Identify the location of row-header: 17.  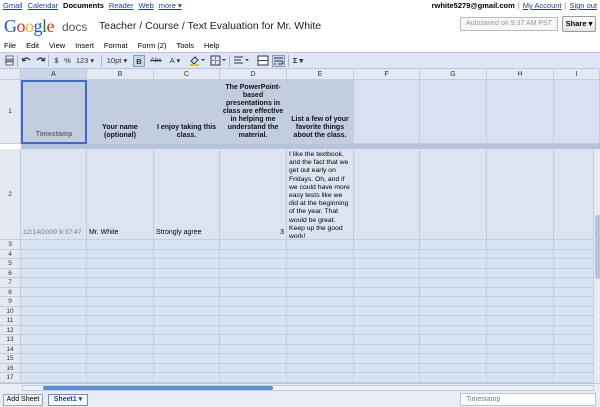
(10, 378).